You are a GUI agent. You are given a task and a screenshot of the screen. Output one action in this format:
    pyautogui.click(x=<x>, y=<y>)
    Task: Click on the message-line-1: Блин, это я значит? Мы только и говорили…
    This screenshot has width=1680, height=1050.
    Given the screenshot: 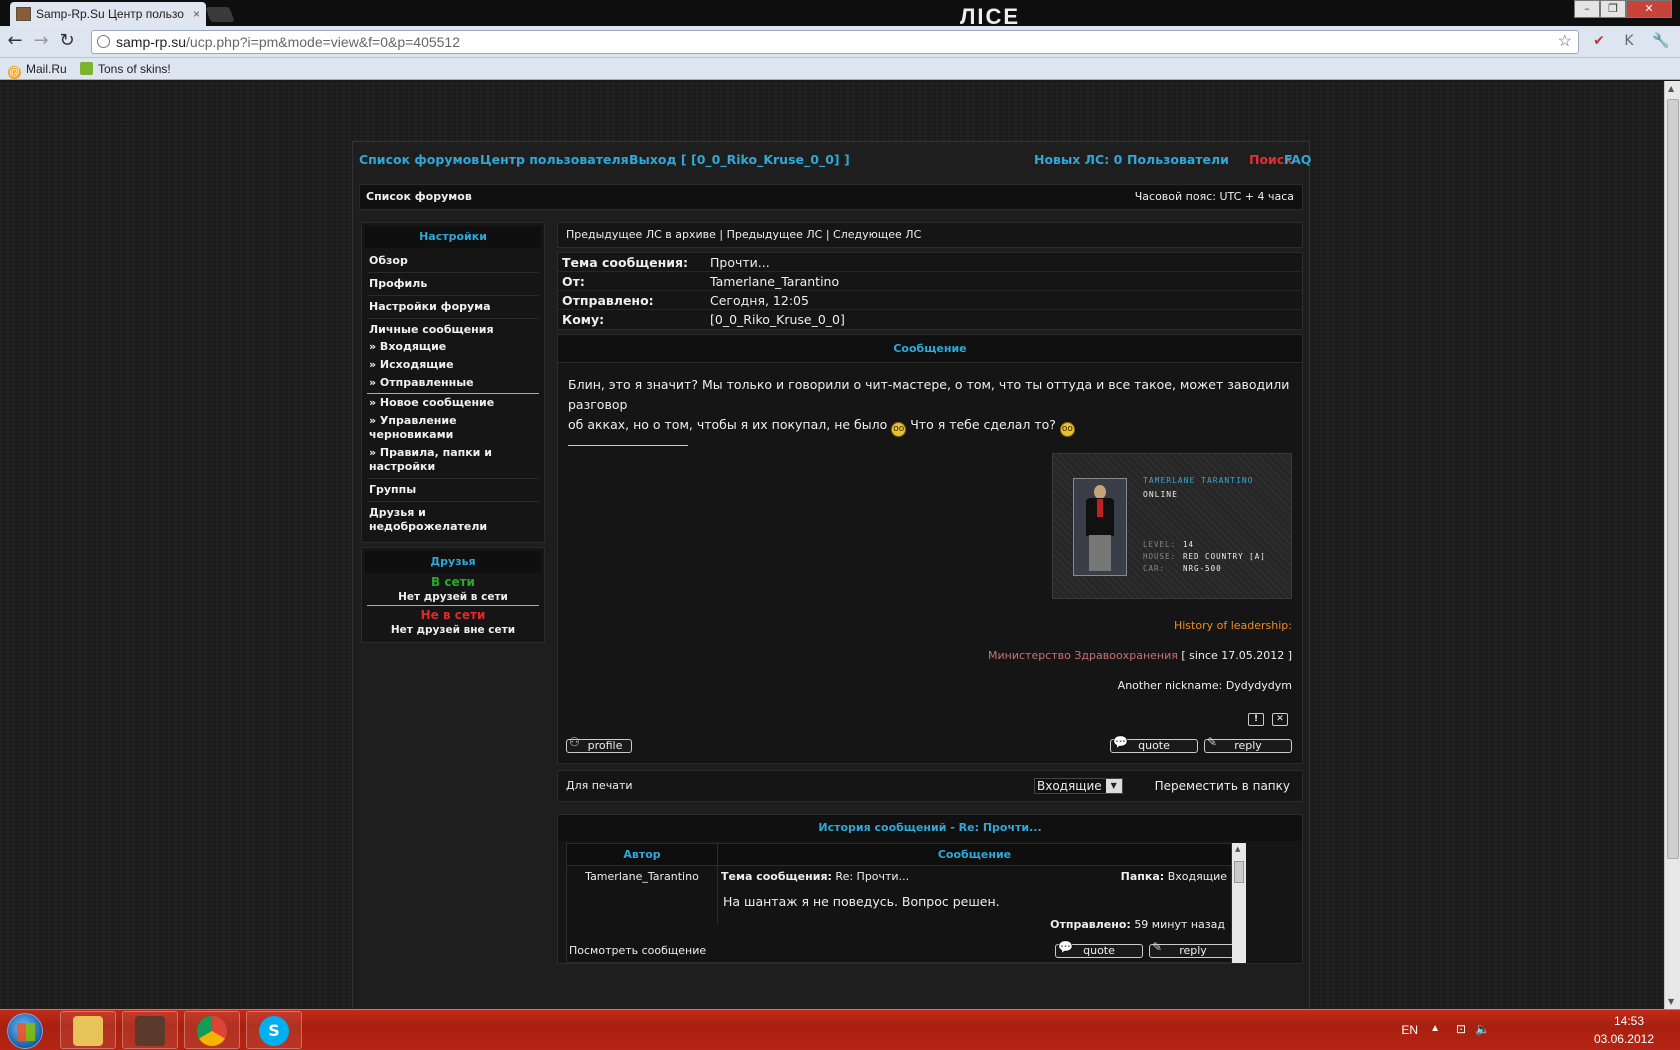 What is the action you would take?
    pyautogui.click(x=929, y=394)
    